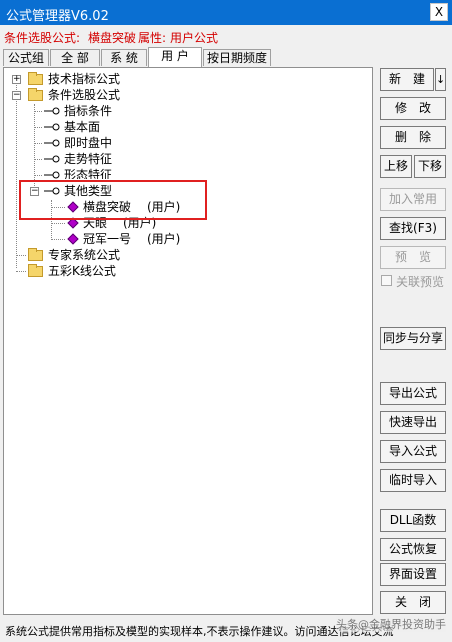 The image size is (452, 642). Describe the element at coordinates (430, 166) in the screenshot. I see `move-down-button: 下移` at that location.